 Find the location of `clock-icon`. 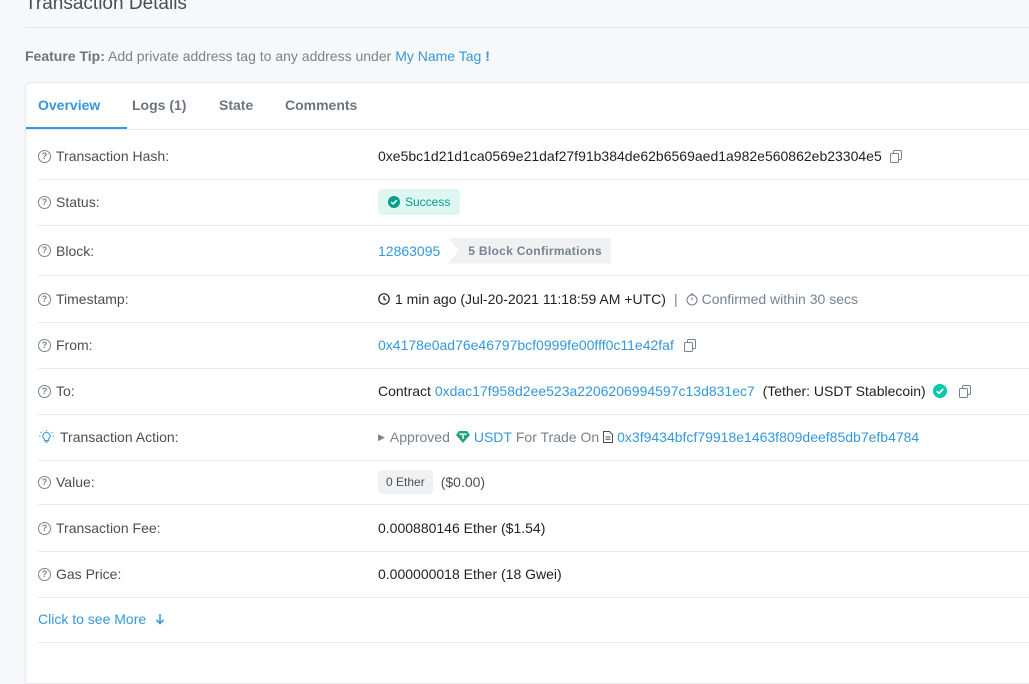

clock-icon is located at coordinates (384, 299).